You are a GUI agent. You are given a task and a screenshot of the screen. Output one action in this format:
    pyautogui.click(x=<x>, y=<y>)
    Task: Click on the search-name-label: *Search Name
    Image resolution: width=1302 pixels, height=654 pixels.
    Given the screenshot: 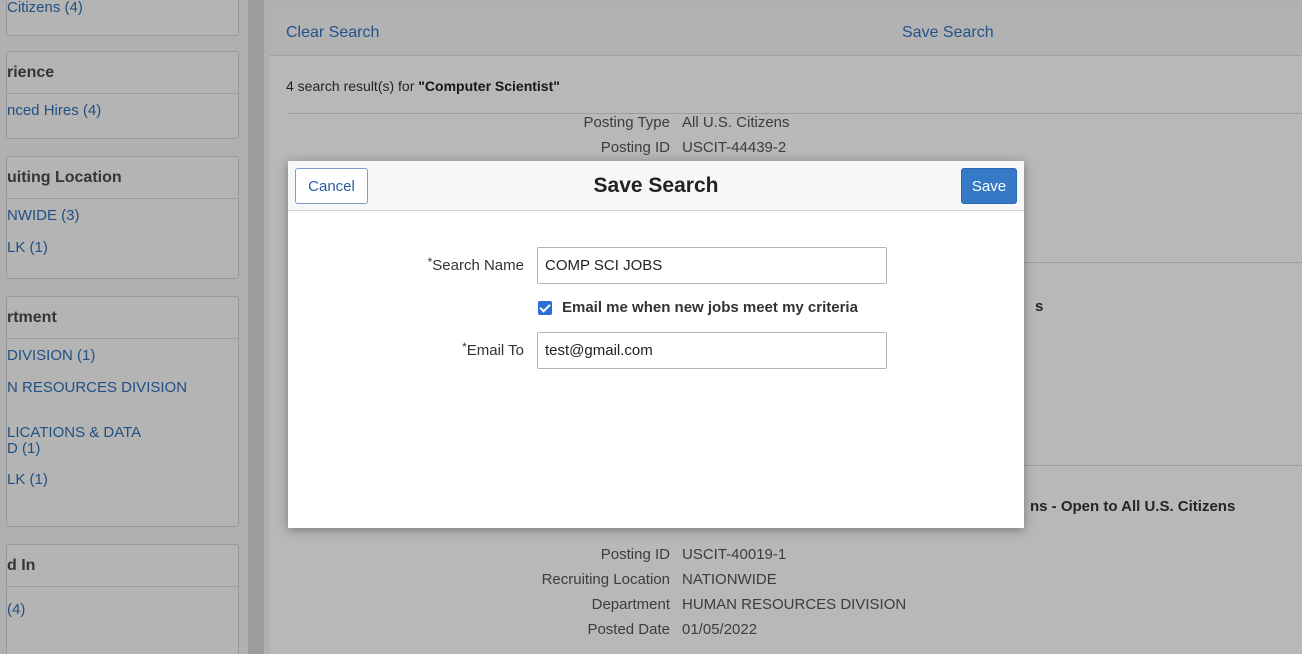 What is the action you would take?
    pyautogui.click(x=475, y=264)
    